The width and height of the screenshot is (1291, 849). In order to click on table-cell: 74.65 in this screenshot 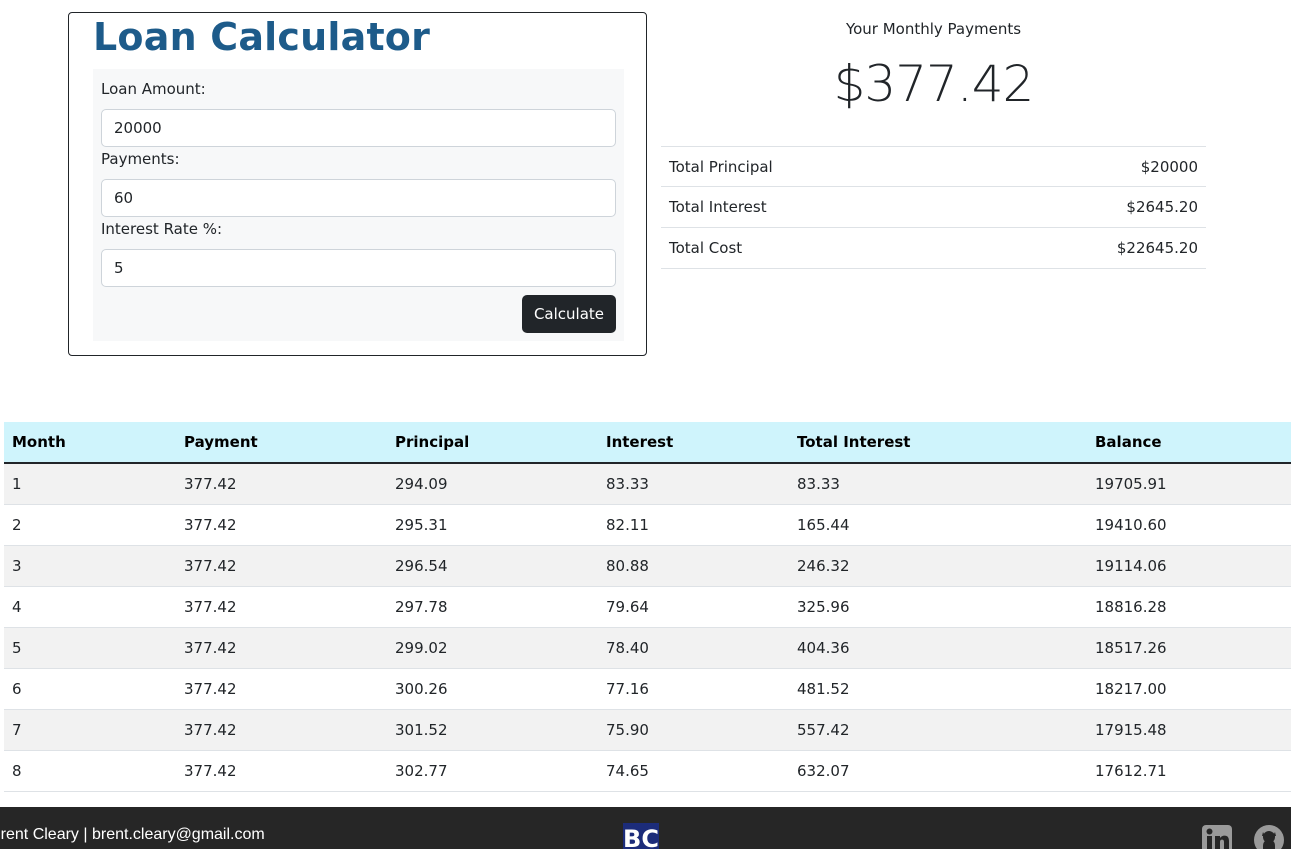, I will do `click(693, 771)`.